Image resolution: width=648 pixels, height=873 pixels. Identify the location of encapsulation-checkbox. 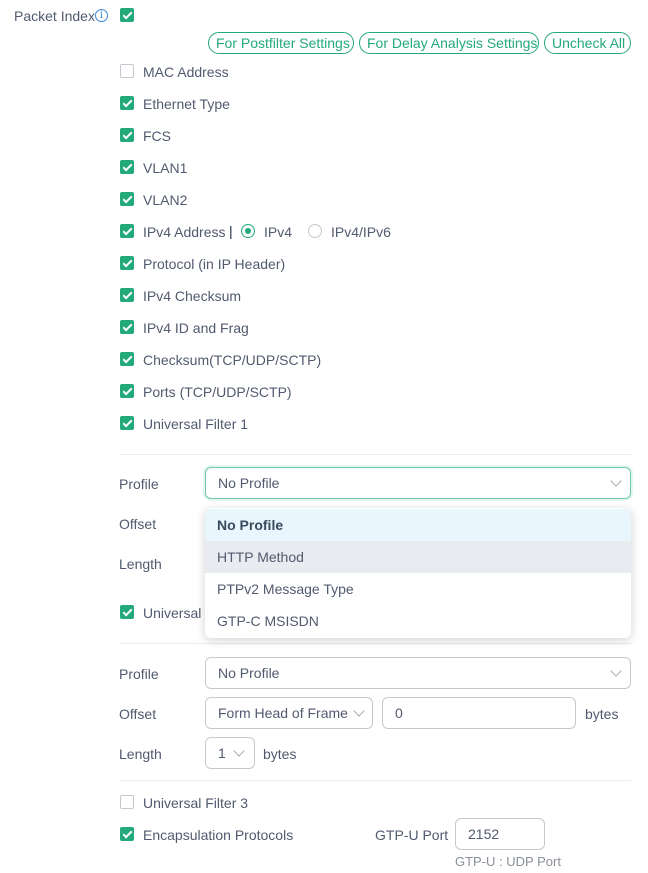
(127, 834).